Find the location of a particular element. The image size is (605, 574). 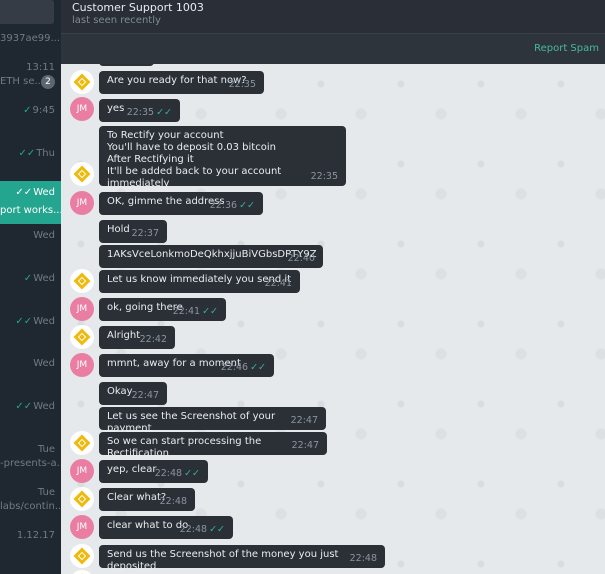

message-bubble: Clear what? 22:48 is located at coordinates (147, 499).